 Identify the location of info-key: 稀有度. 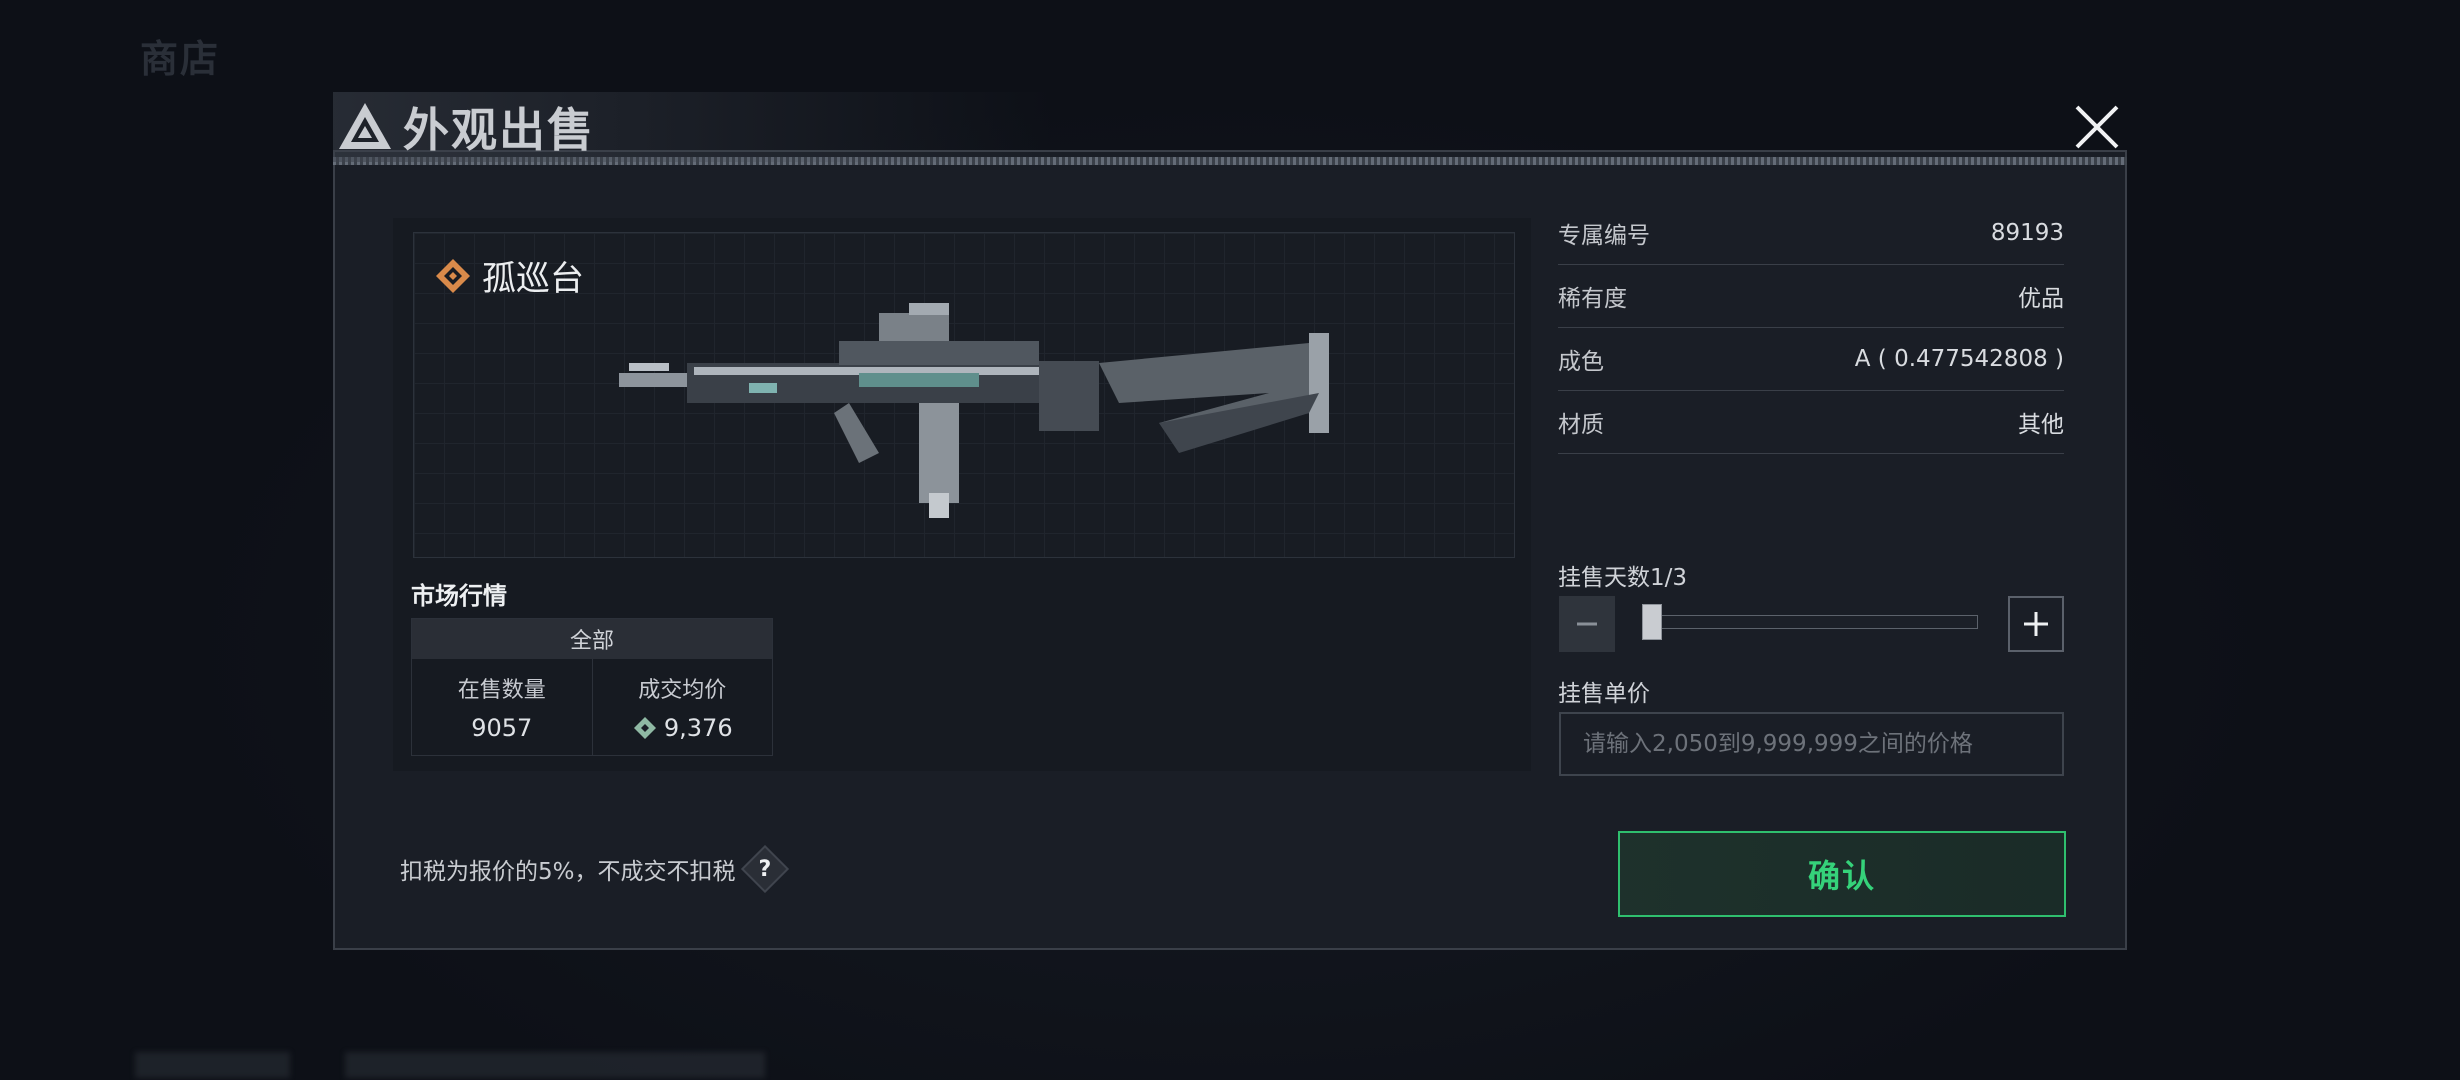
(1592, 299).